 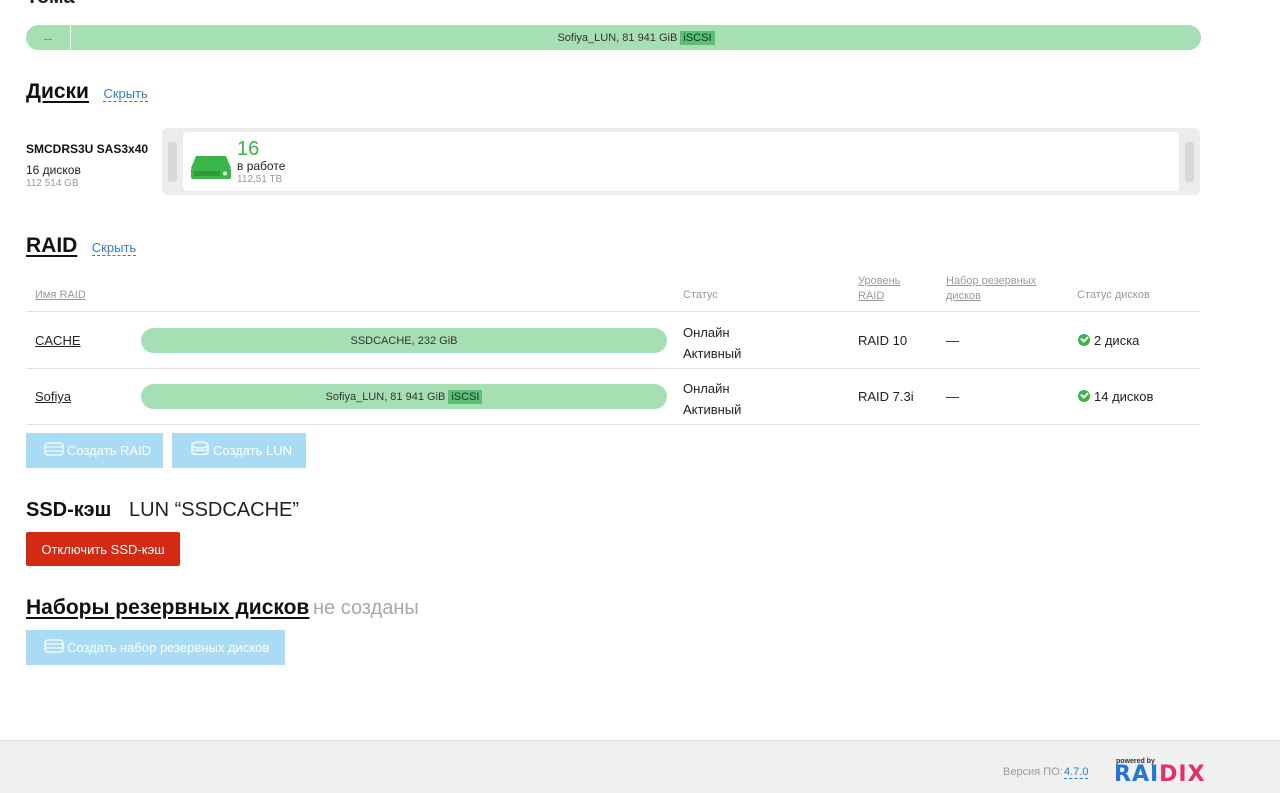 I want to click on create-raid-button: Создать RAID, so click(x=94, y=450).